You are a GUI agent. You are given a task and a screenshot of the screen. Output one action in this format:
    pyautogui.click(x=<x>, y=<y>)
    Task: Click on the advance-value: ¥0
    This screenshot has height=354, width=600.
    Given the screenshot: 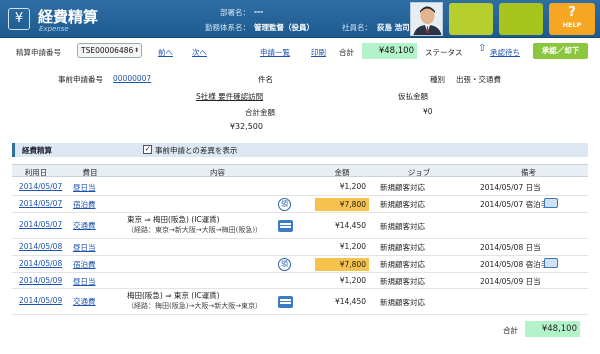 What is the action you would take?
    pyautogui.click(x=428, y=111)
    